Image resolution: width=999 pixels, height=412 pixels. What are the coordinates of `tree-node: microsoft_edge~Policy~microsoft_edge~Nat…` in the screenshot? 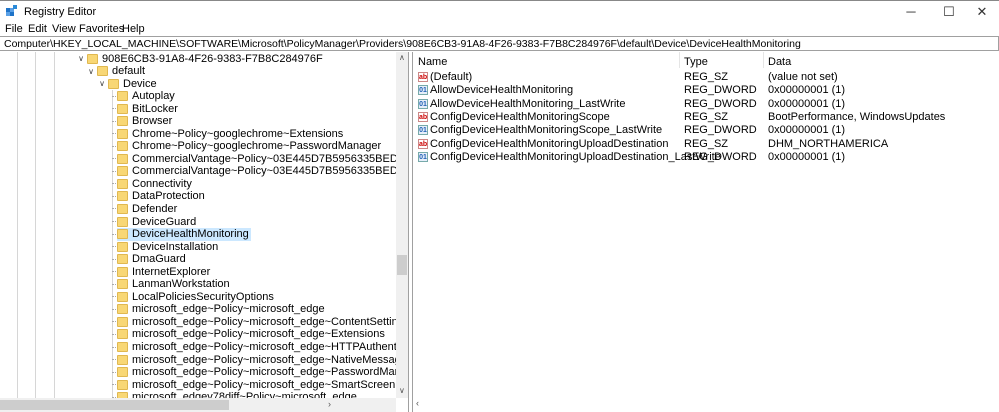 It's located at (263, 359).